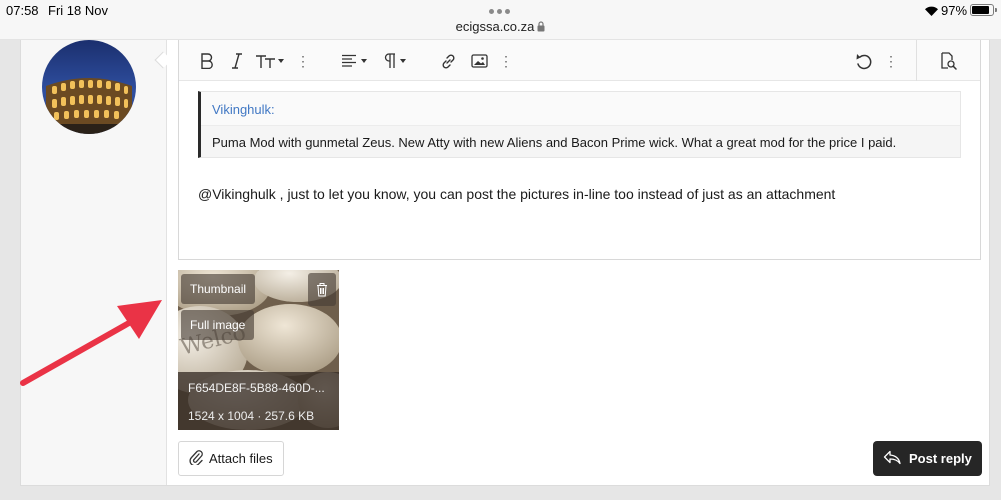 The width and height of the screenshot is (1001, 500). What do you see at coordinates (892, 459) in the screenshot?
I see `reply-icon` at bounding box center [892, 459].